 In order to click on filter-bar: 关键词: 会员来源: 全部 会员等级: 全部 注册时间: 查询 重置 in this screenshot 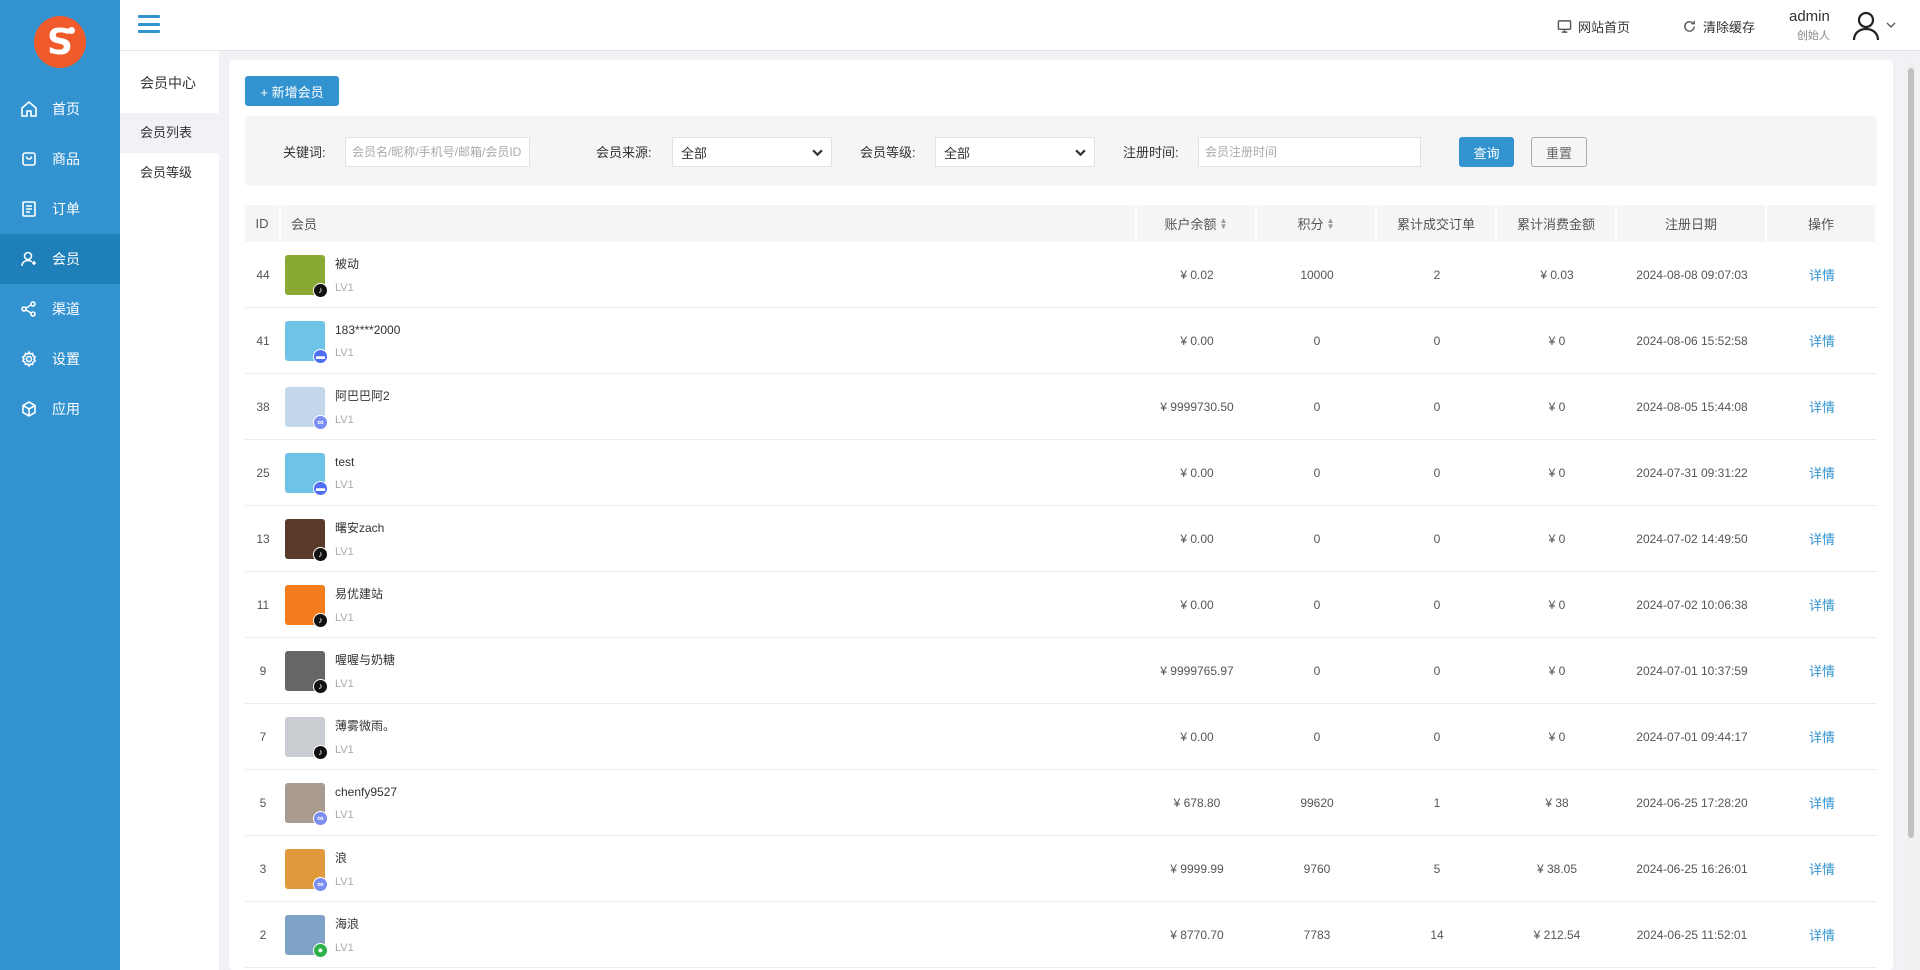, I will do `click(1061, 151)`.